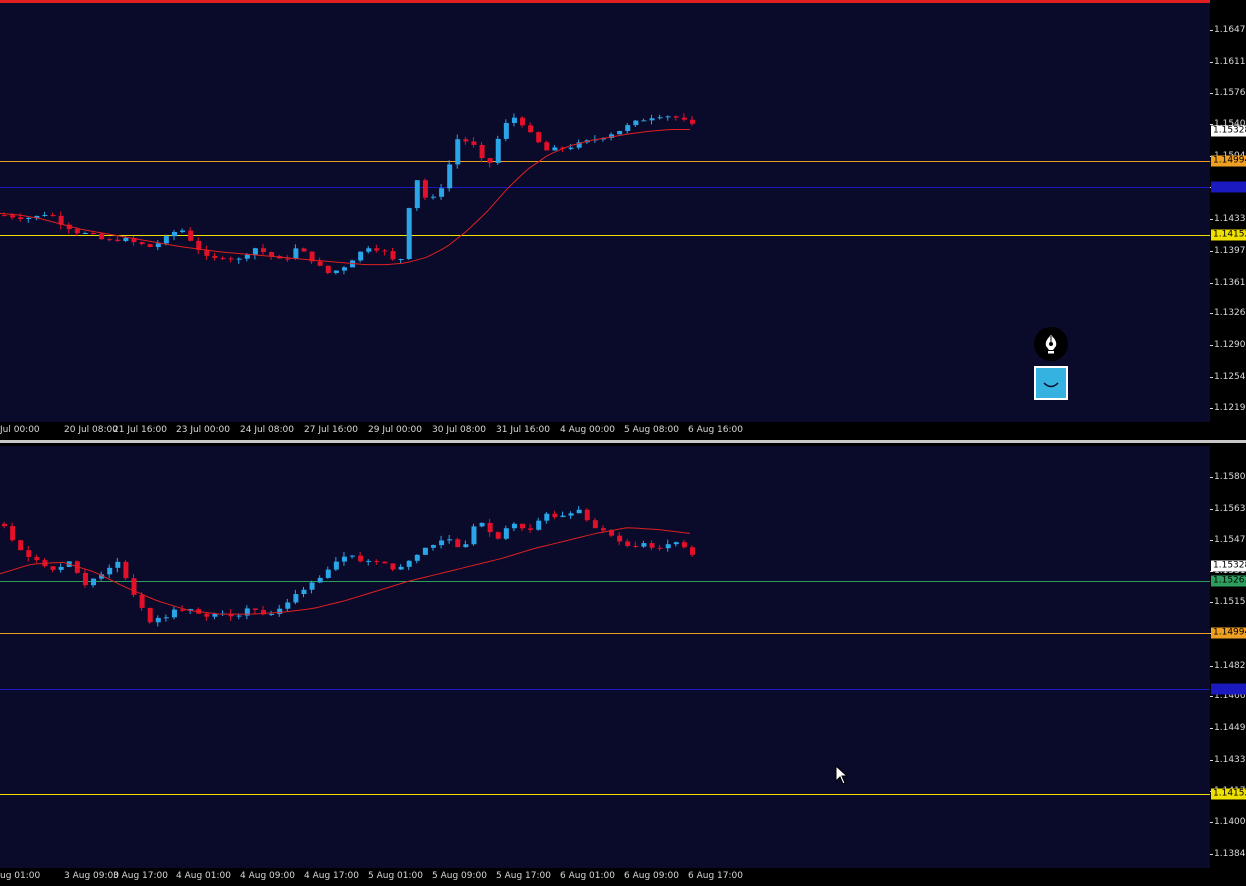  I want to click on time-tick-label: 23 Jul 00:00, so click(203, 430).